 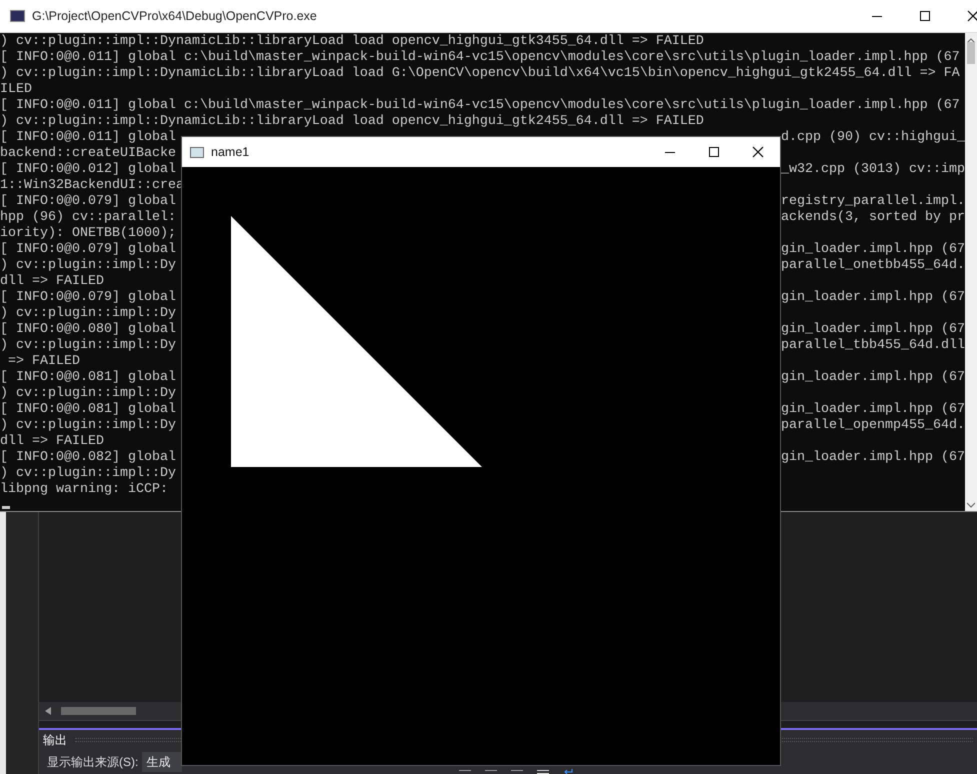 I want to click on console-line: [ INFO:0@0.011] global, so click(x=88, y=138).